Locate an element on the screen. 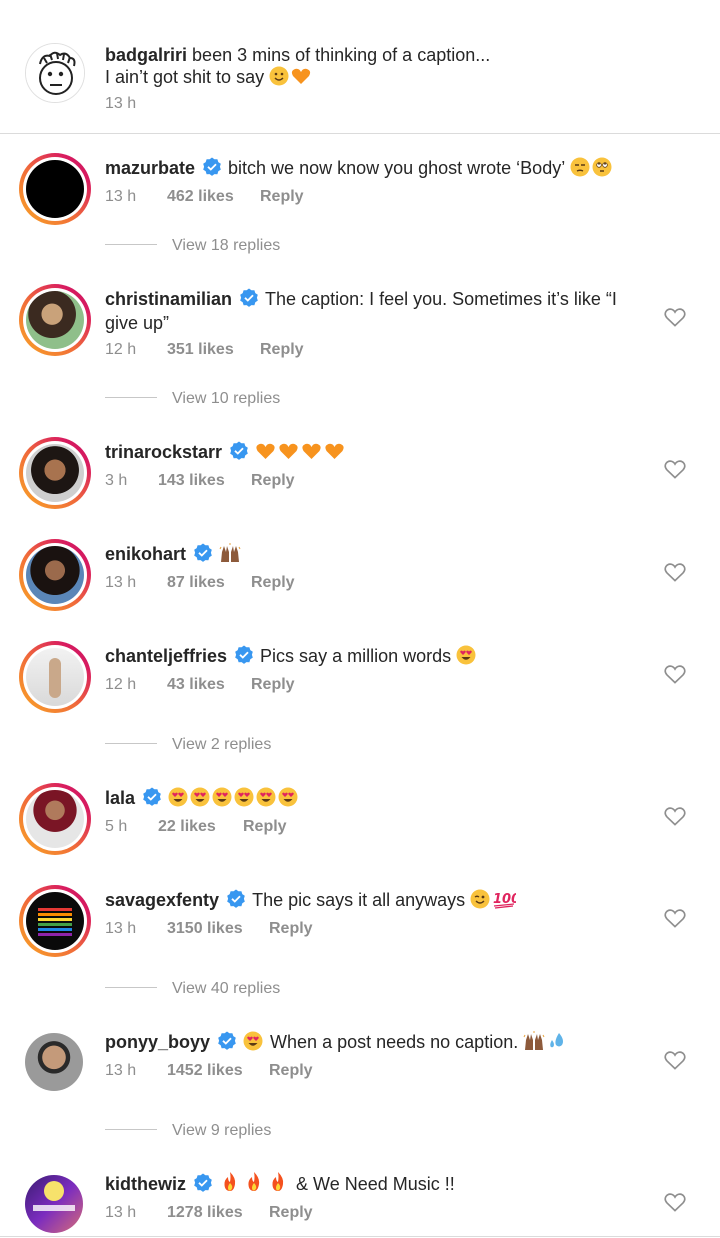  view-replies-label: View 10 replies is located at coordinates (226, 398).